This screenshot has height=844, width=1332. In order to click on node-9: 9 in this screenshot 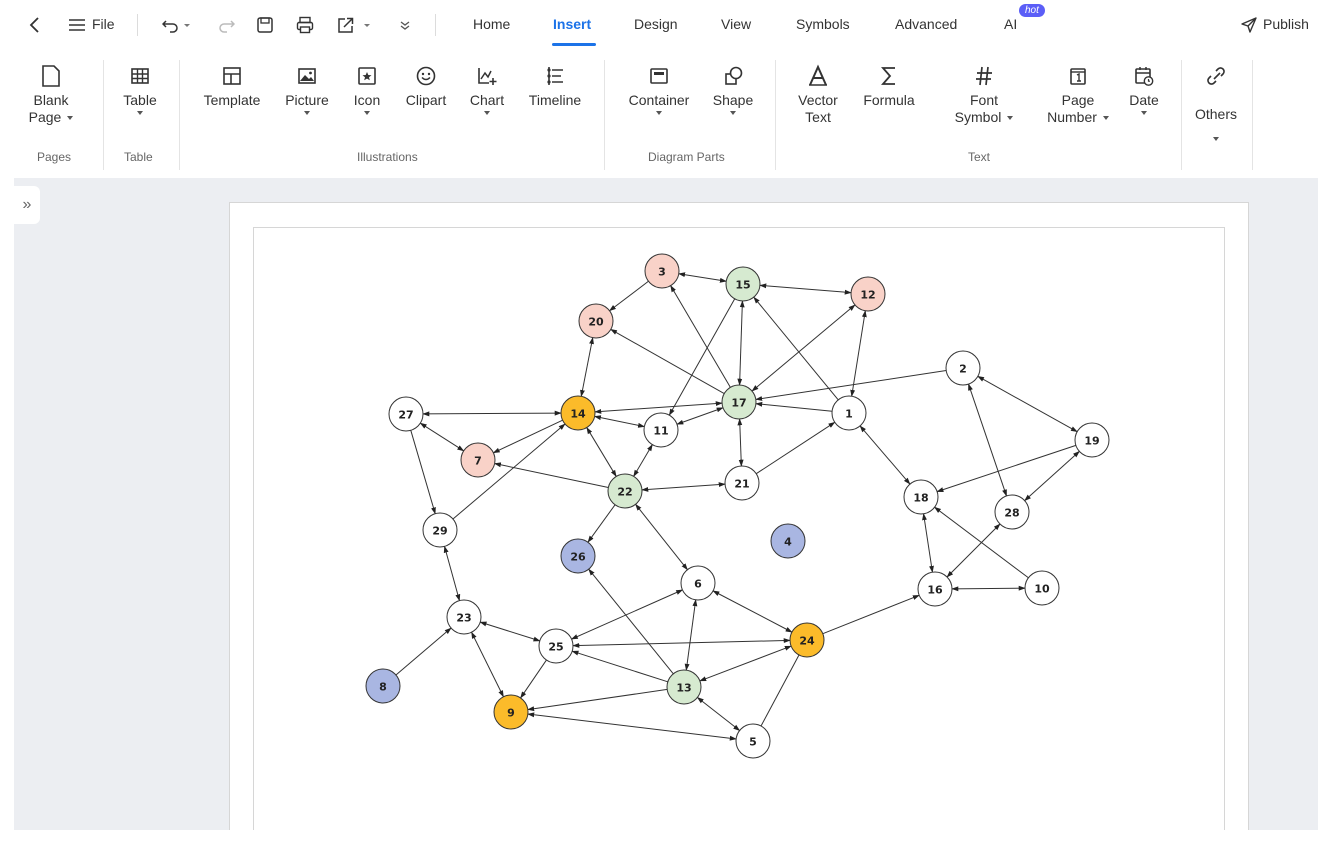, I will do `click(511, 712)`.